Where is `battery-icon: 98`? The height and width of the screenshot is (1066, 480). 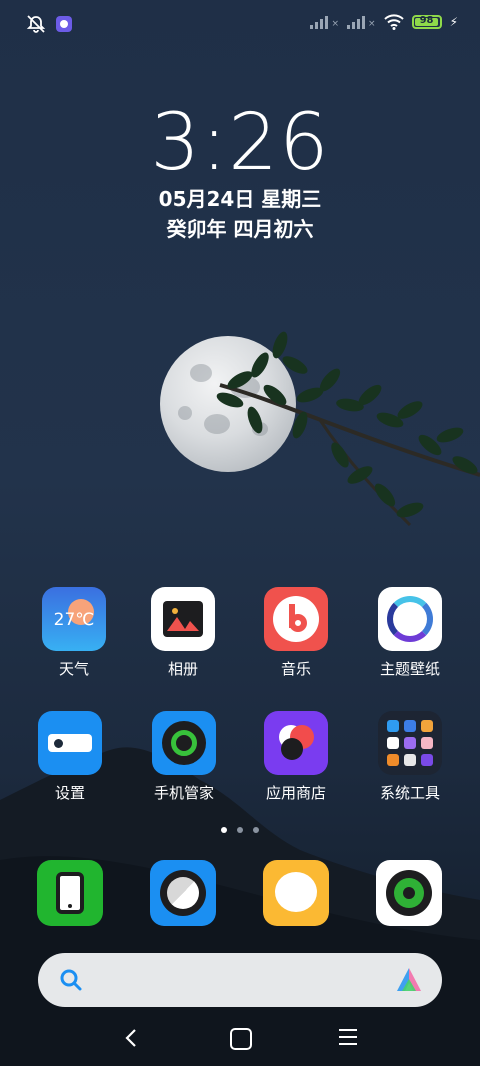
battery-icon: 98 is located at coordinates (426, 22).